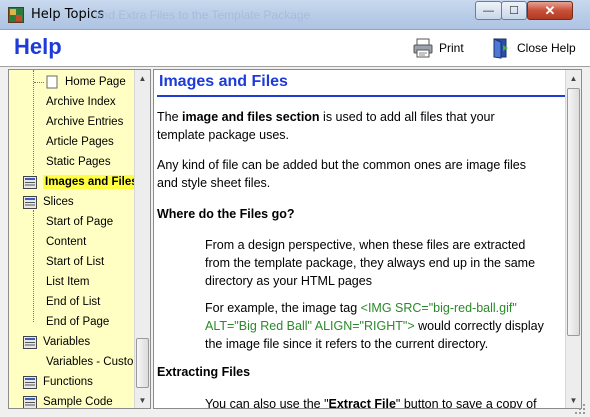 The image size is (590, 417). I want to click on toc-item-home-page: Home Page, so click(80, 82).